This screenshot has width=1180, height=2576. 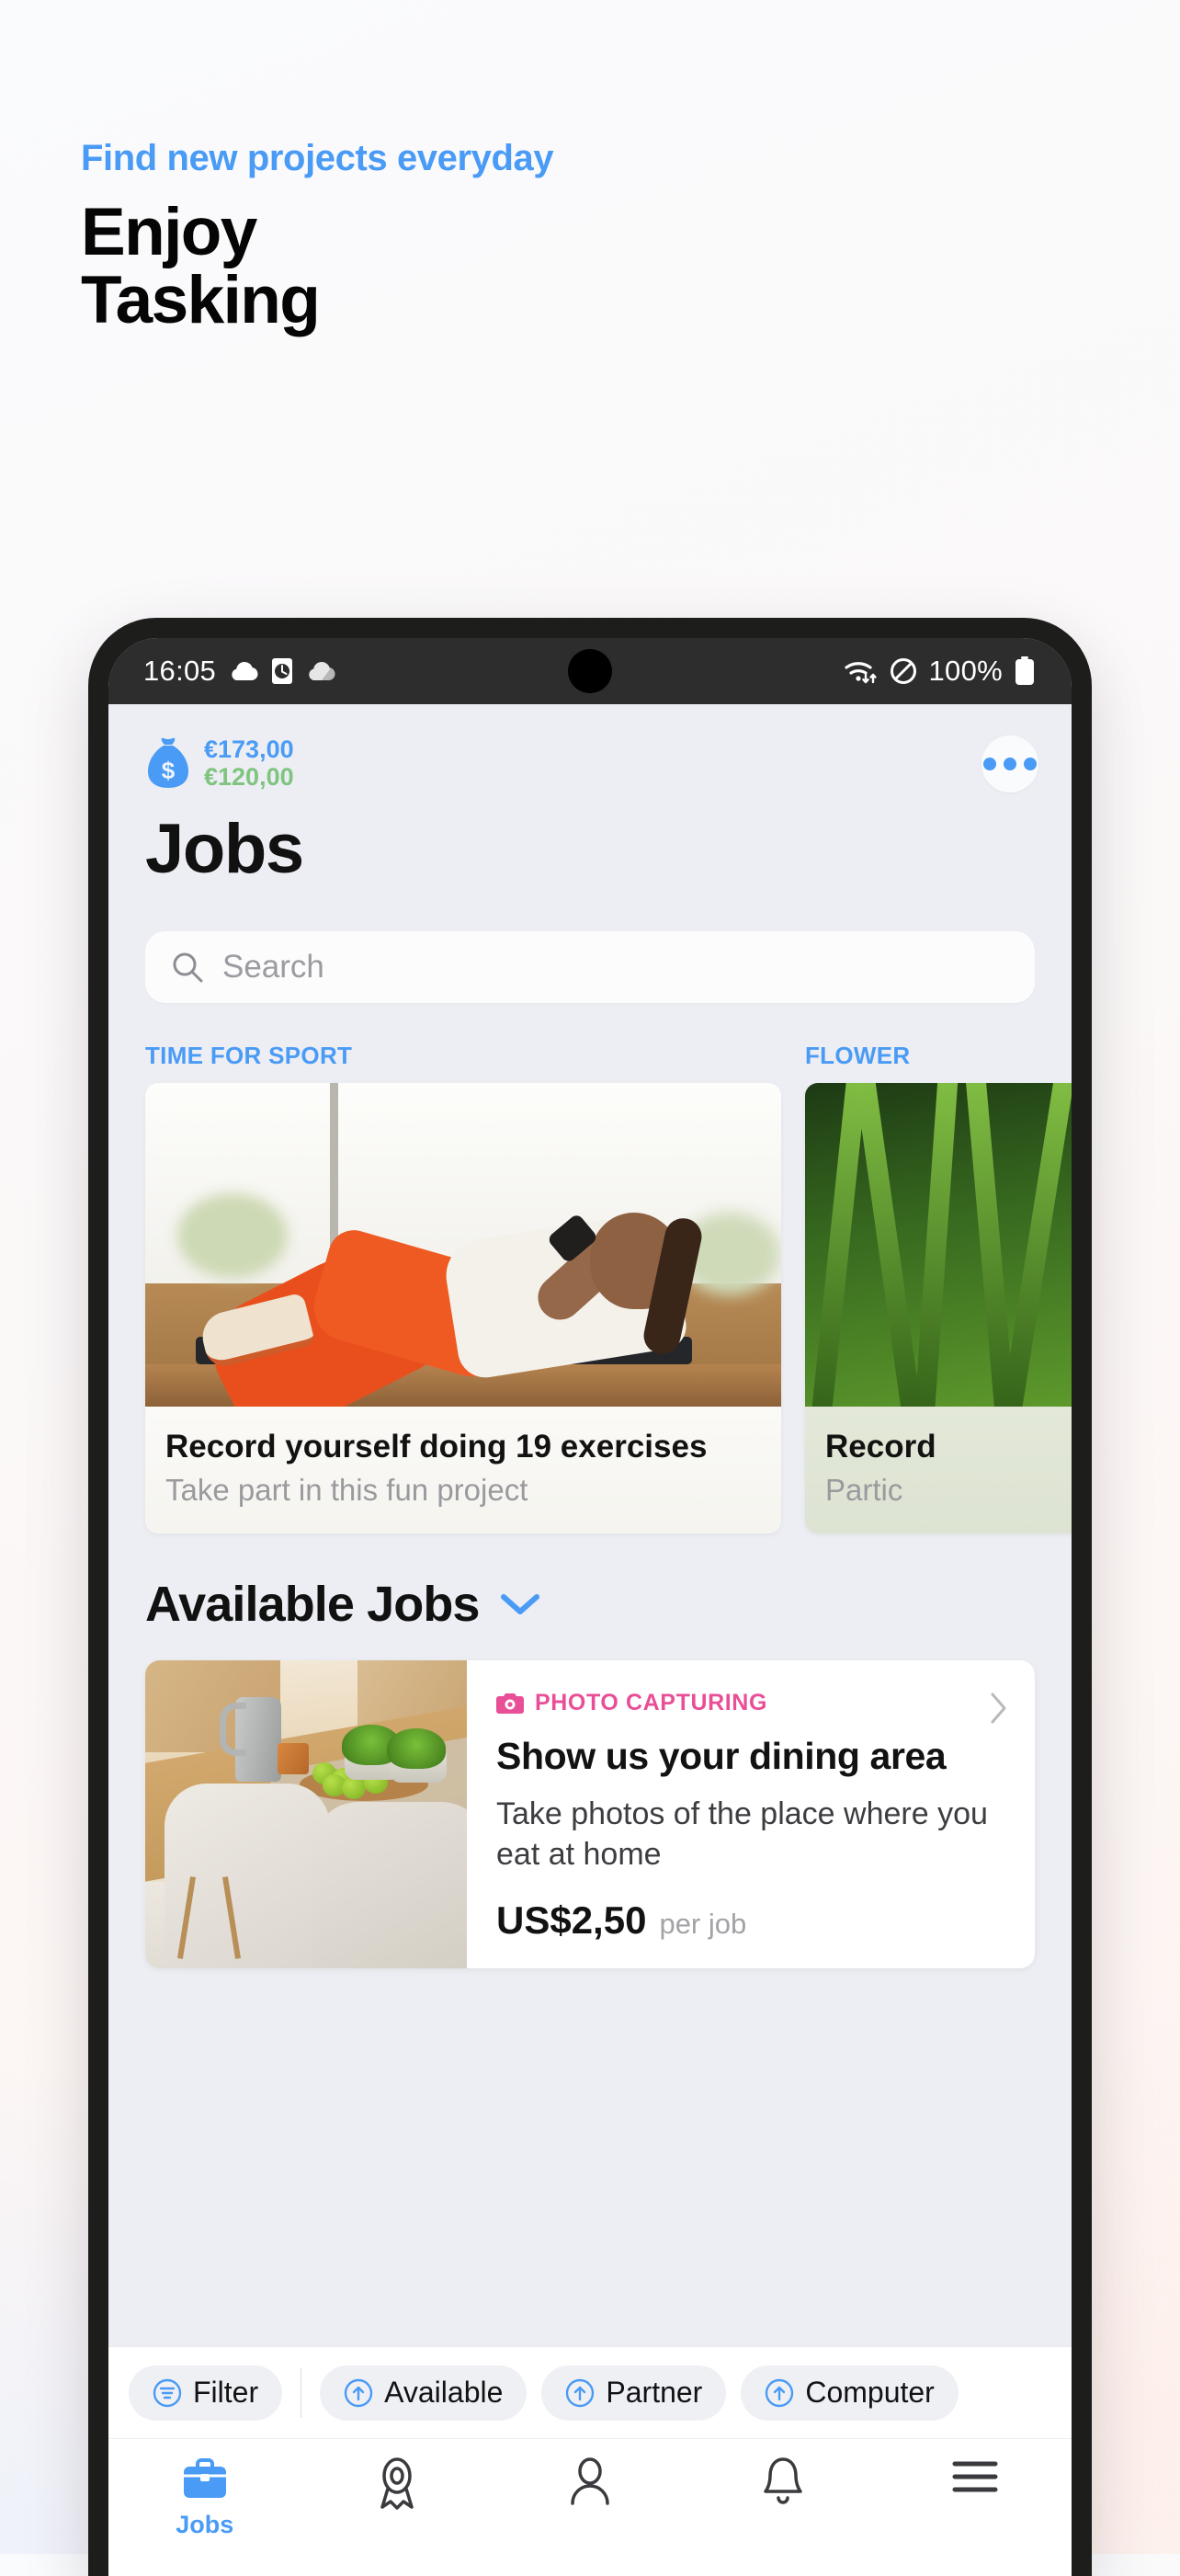 I want to click on person-icon, so click(x=590, y=2481).